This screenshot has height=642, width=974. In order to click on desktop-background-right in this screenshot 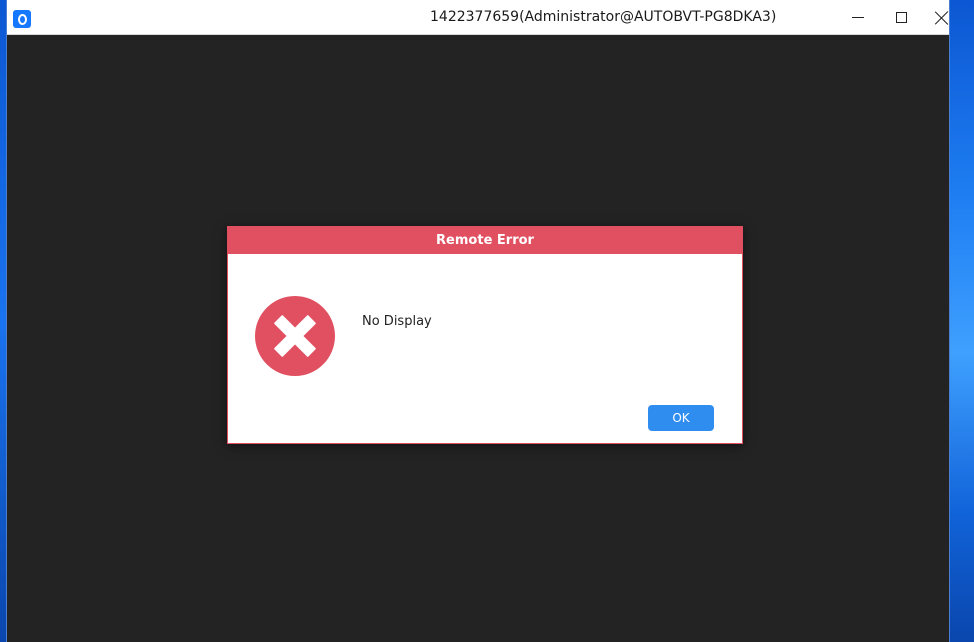, I will do `click(962, 321)`.